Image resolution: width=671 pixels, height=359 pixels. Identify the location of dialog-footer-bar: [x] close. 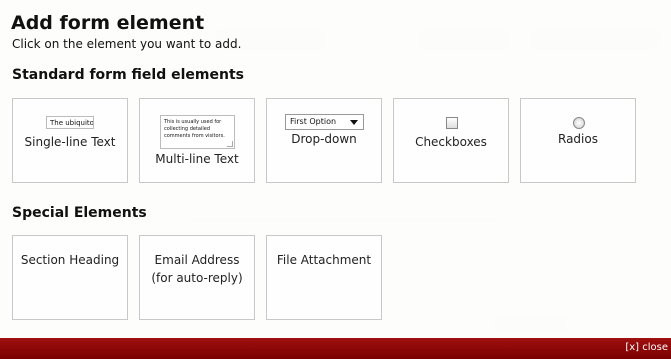
(335, 348).